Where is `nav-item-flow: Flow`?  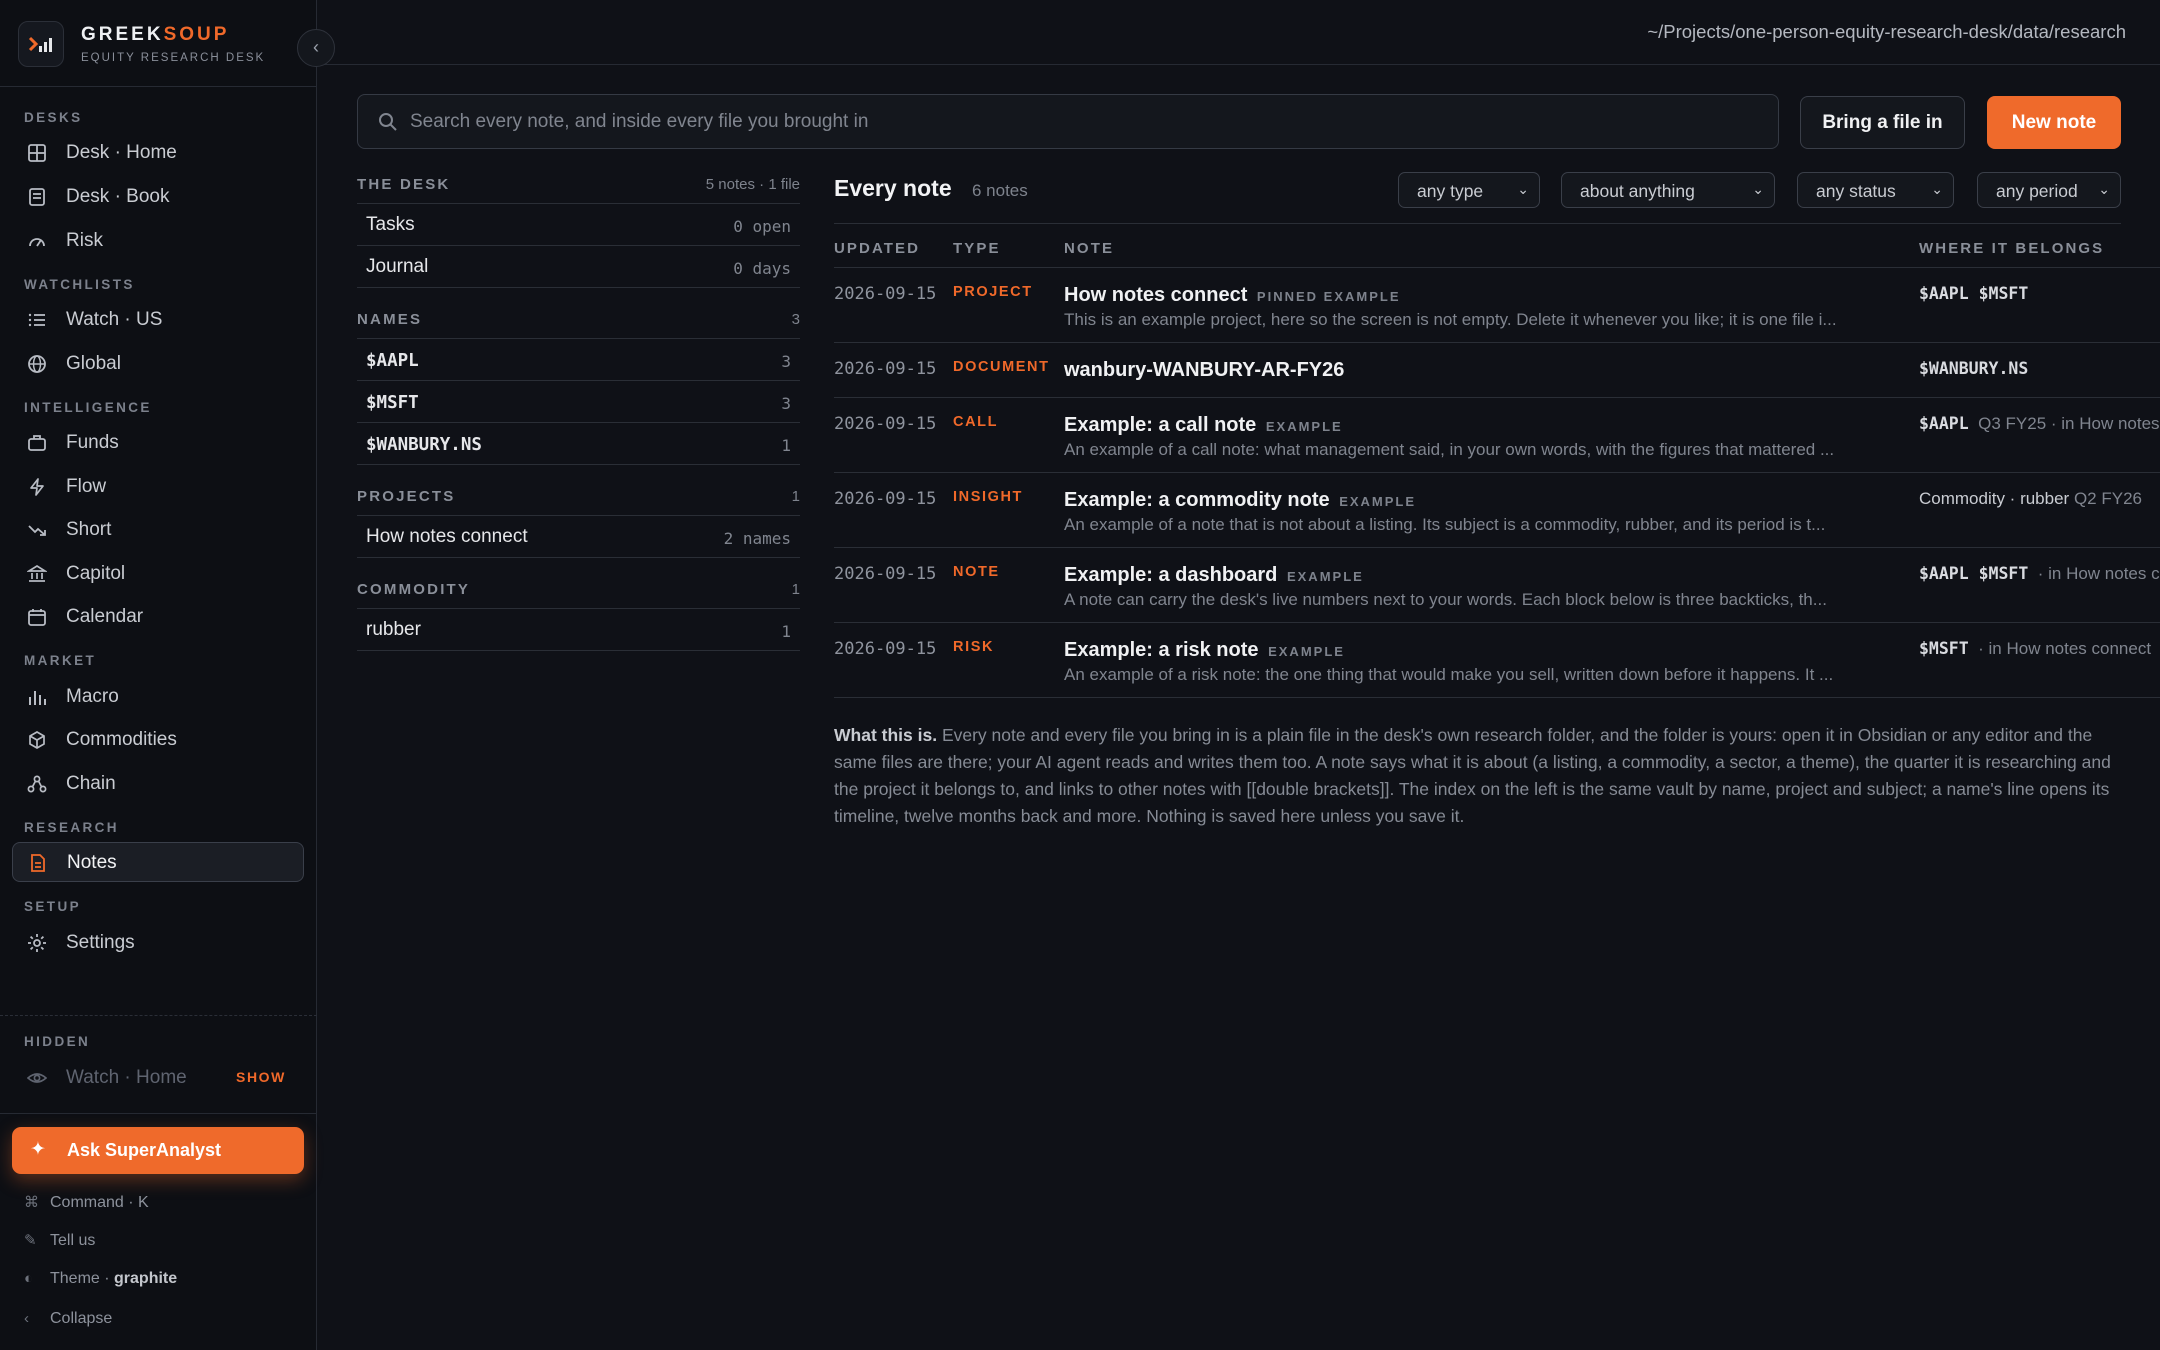 nav-item-flow: Flow is located at coordinates (158, 487).